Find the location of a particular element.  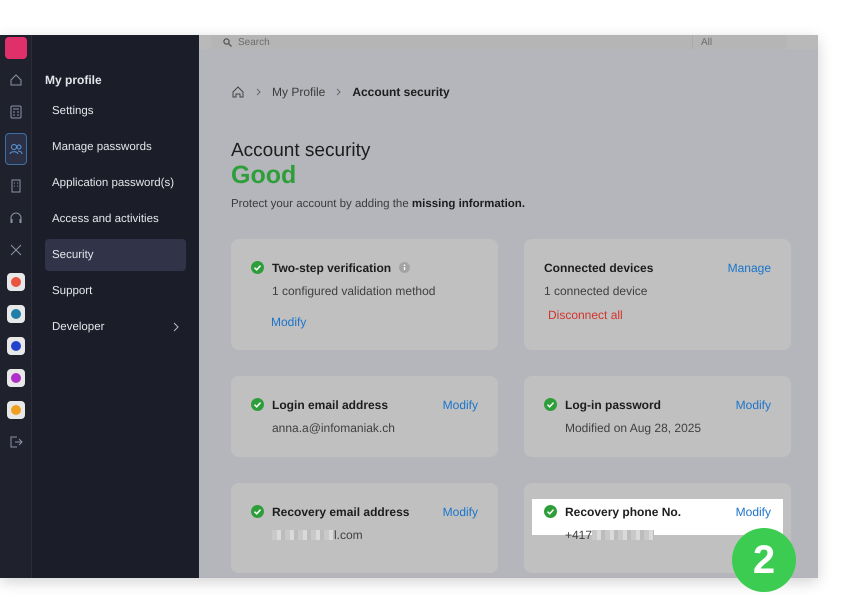

card-title: Log-in password is located at coordinates (613, 405).